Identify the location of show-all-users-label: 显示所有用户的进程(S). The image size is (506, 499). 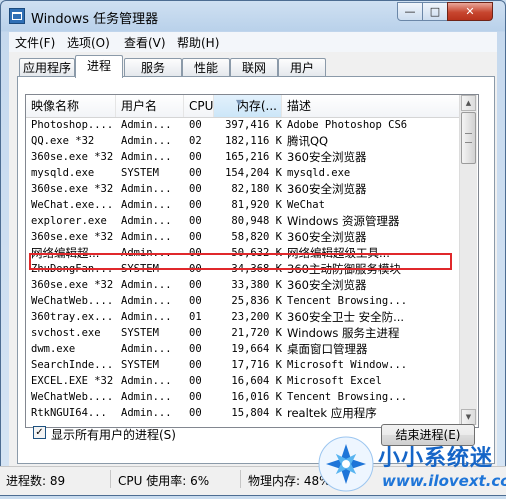
(113, 434).